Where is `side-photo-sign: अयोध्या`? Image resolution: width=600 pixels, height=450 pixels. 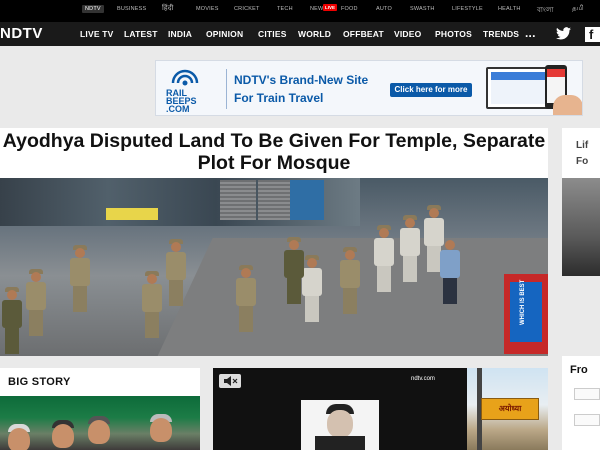
side-photo-sign: अयोध्या is located at coordinates (510, 409).